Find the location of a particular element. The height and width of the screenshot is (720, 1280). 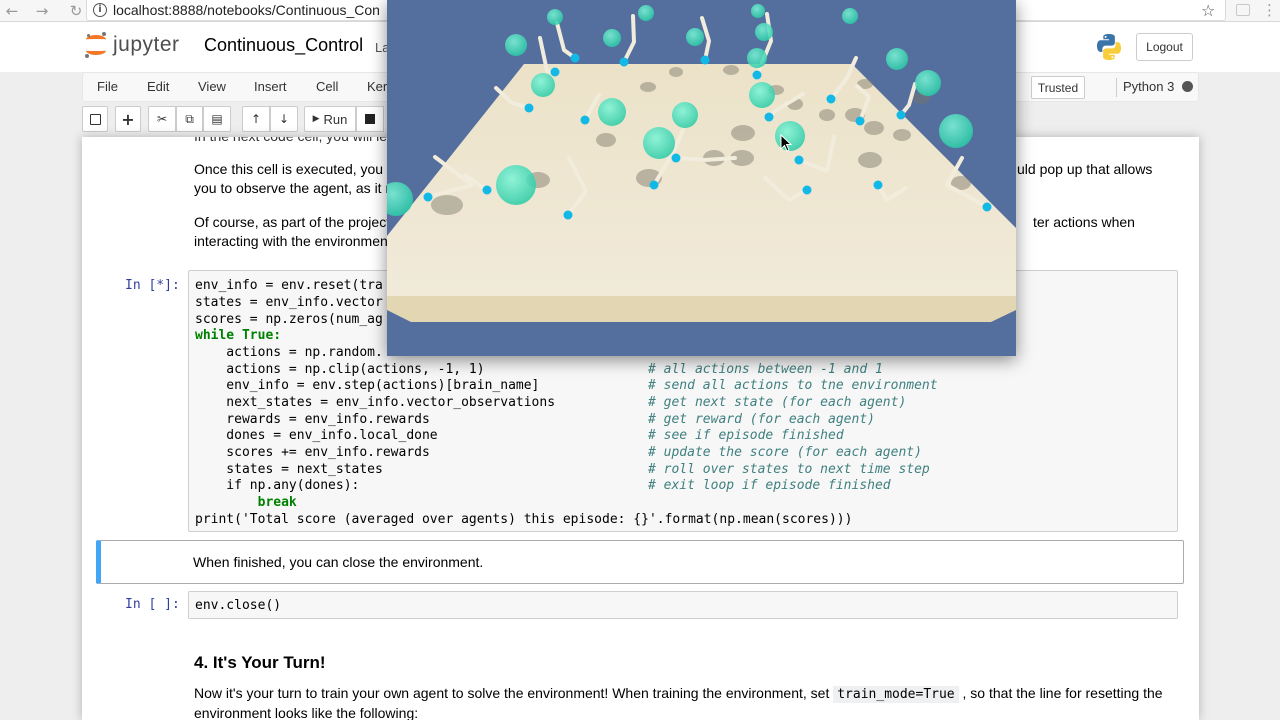

move-down-button: ↓ is located at coordinates (284, 119).